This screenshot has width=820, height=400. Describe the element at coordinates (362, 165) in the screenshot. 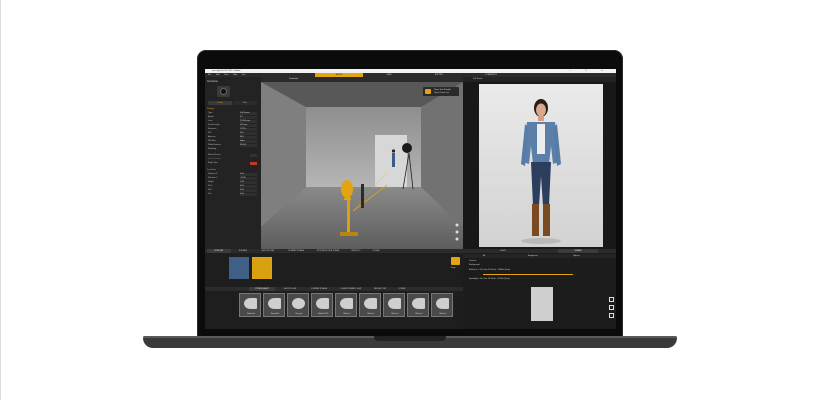

I see `studio-scene` at that location.